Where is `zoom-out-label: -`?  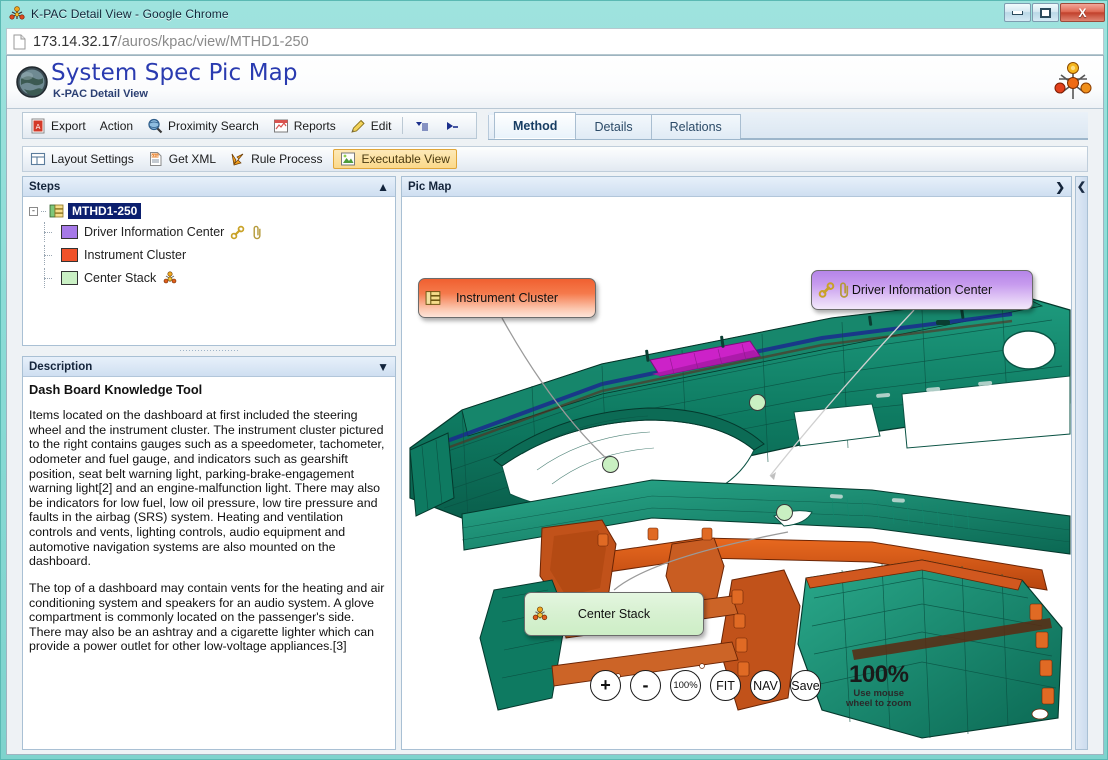
zoom-out-label: - is located at coordinates (645, 685).